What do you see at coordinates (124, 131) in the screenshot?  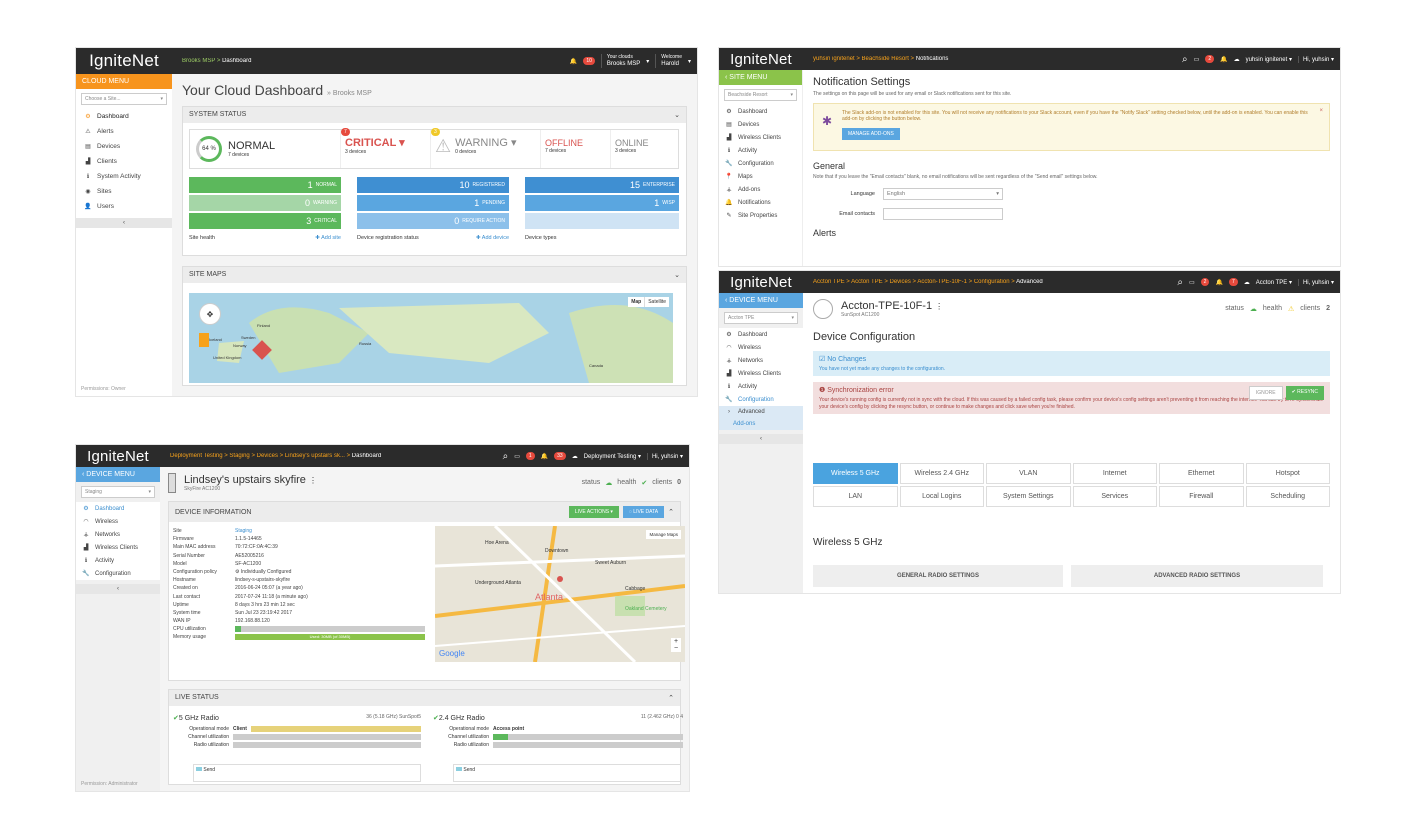 I see `sidebar-item-alerts: ⚠ Alerts` at bounding box center [124, 131].